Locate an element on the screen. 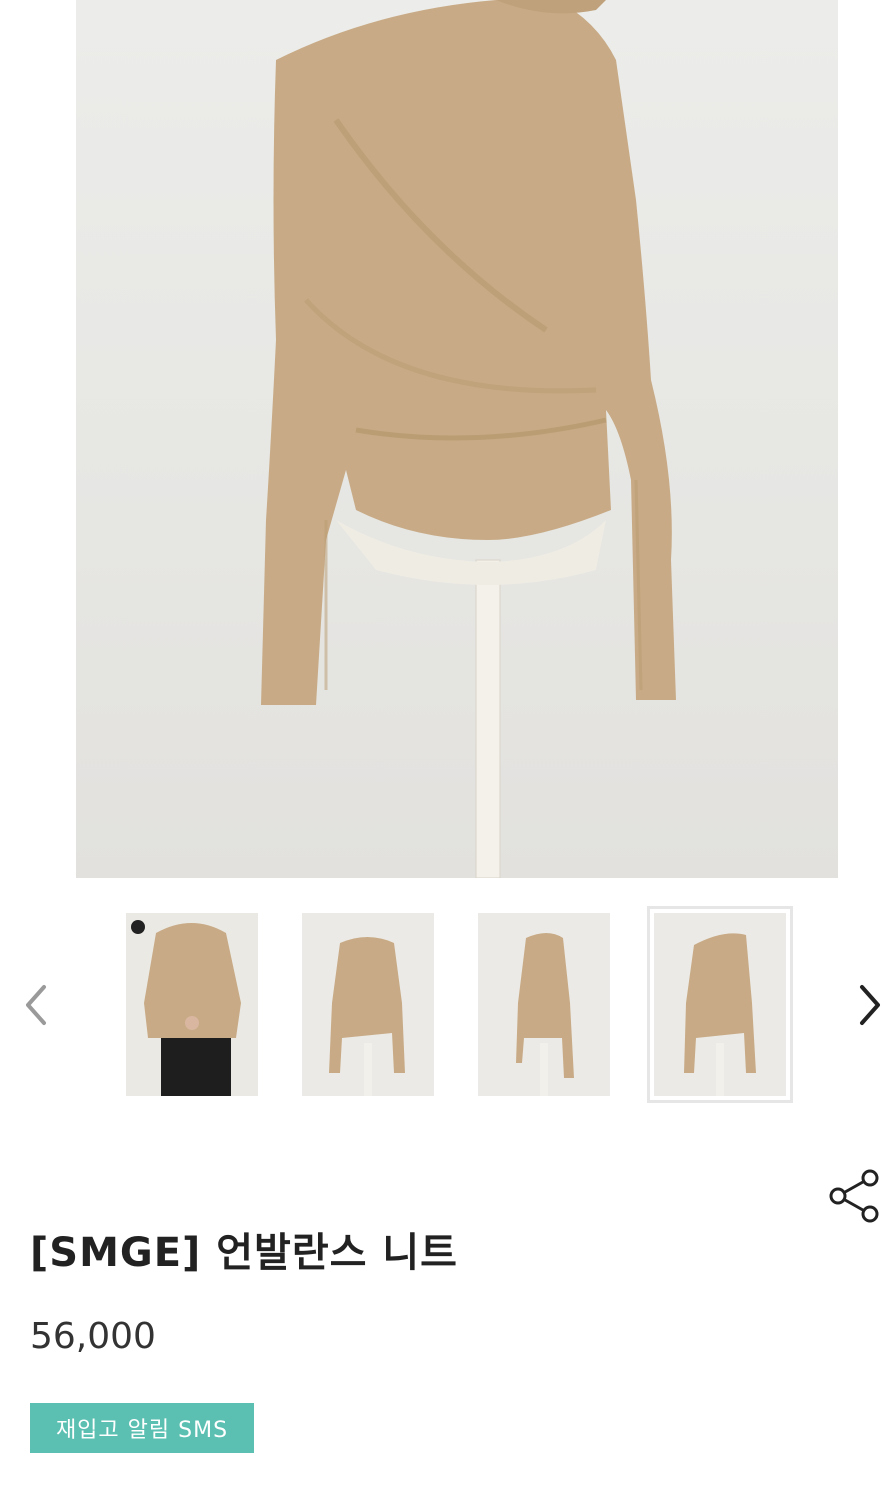  share-icon is located at coordinates (854, 1196).